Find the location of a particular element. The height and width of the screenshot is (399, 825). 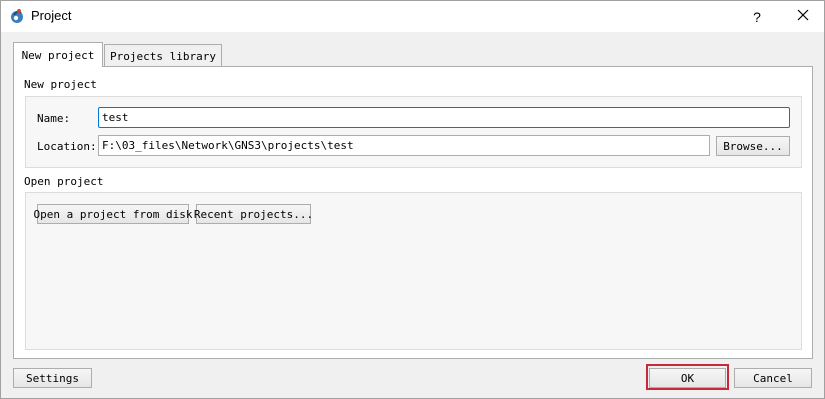

open-from-disk-label: Open a project from disk is located at coordinates (113, 214).